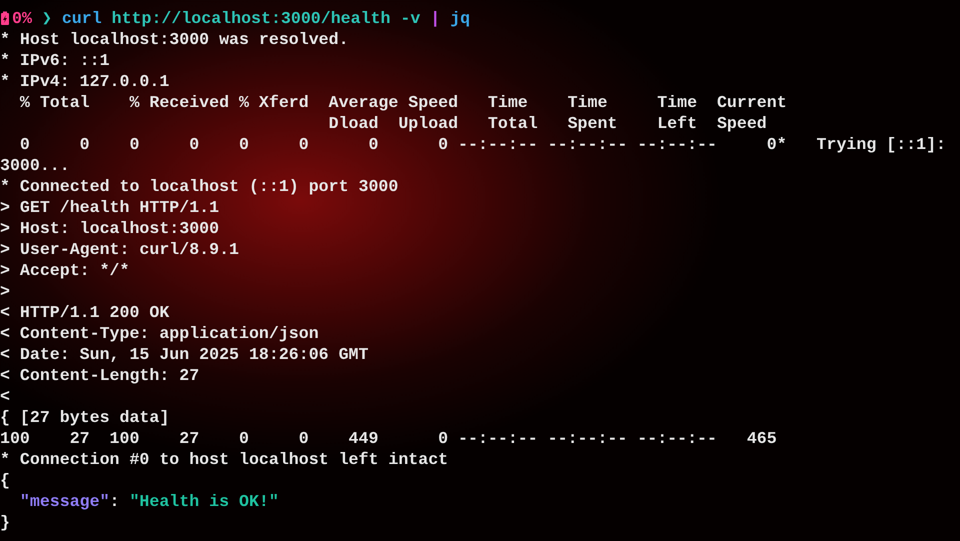  I want to click on terminal-line: { [27 bytes data], so click(85, 417).